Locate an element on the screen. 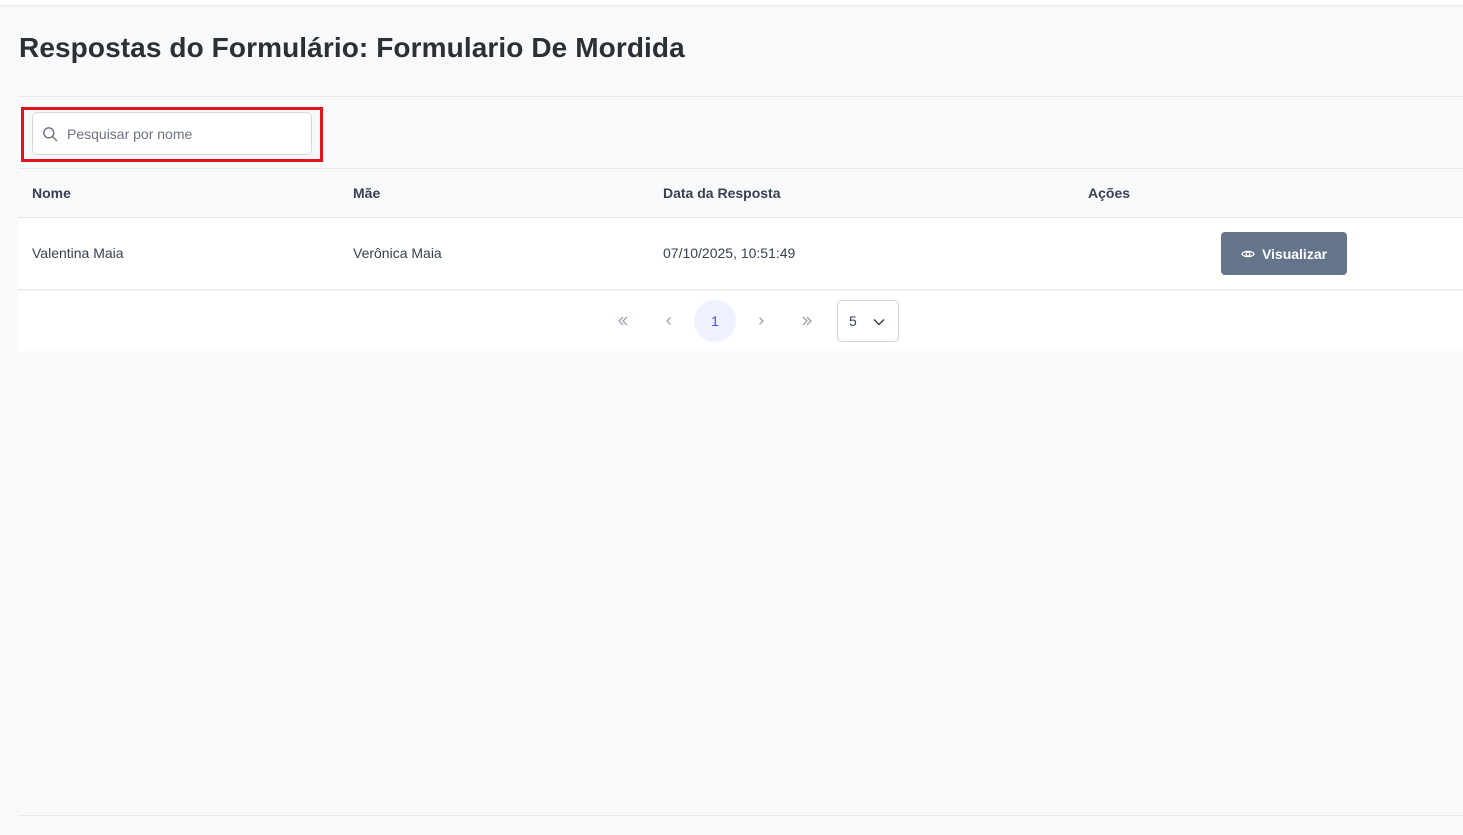 This screenshot has height=835, width=1463. chevron-left-icon is located at coordinates (668, 321).